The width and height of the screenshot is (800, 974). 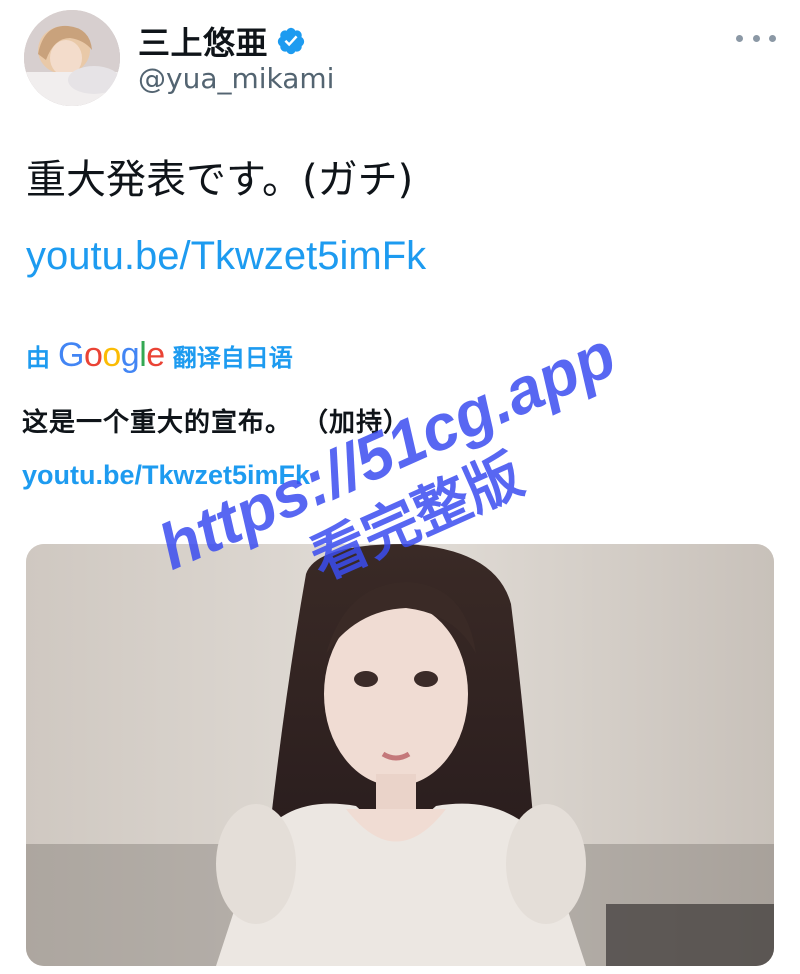 What do you see at coordinates (38, 358) in the screenshot?
I see `translation-prefix: 由` at bounding box center [38, 358].